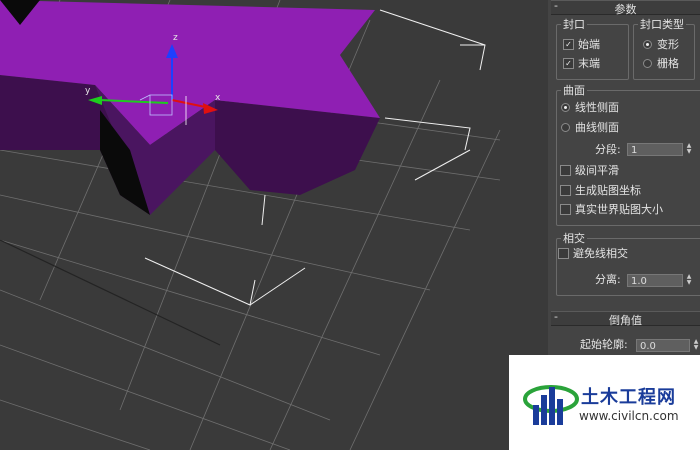 The image size is (700, 450). What do you see at coordinates (574, 24) in the screenshot?
I see `cap-group-label: 封口` at bounding box center [574, 24].